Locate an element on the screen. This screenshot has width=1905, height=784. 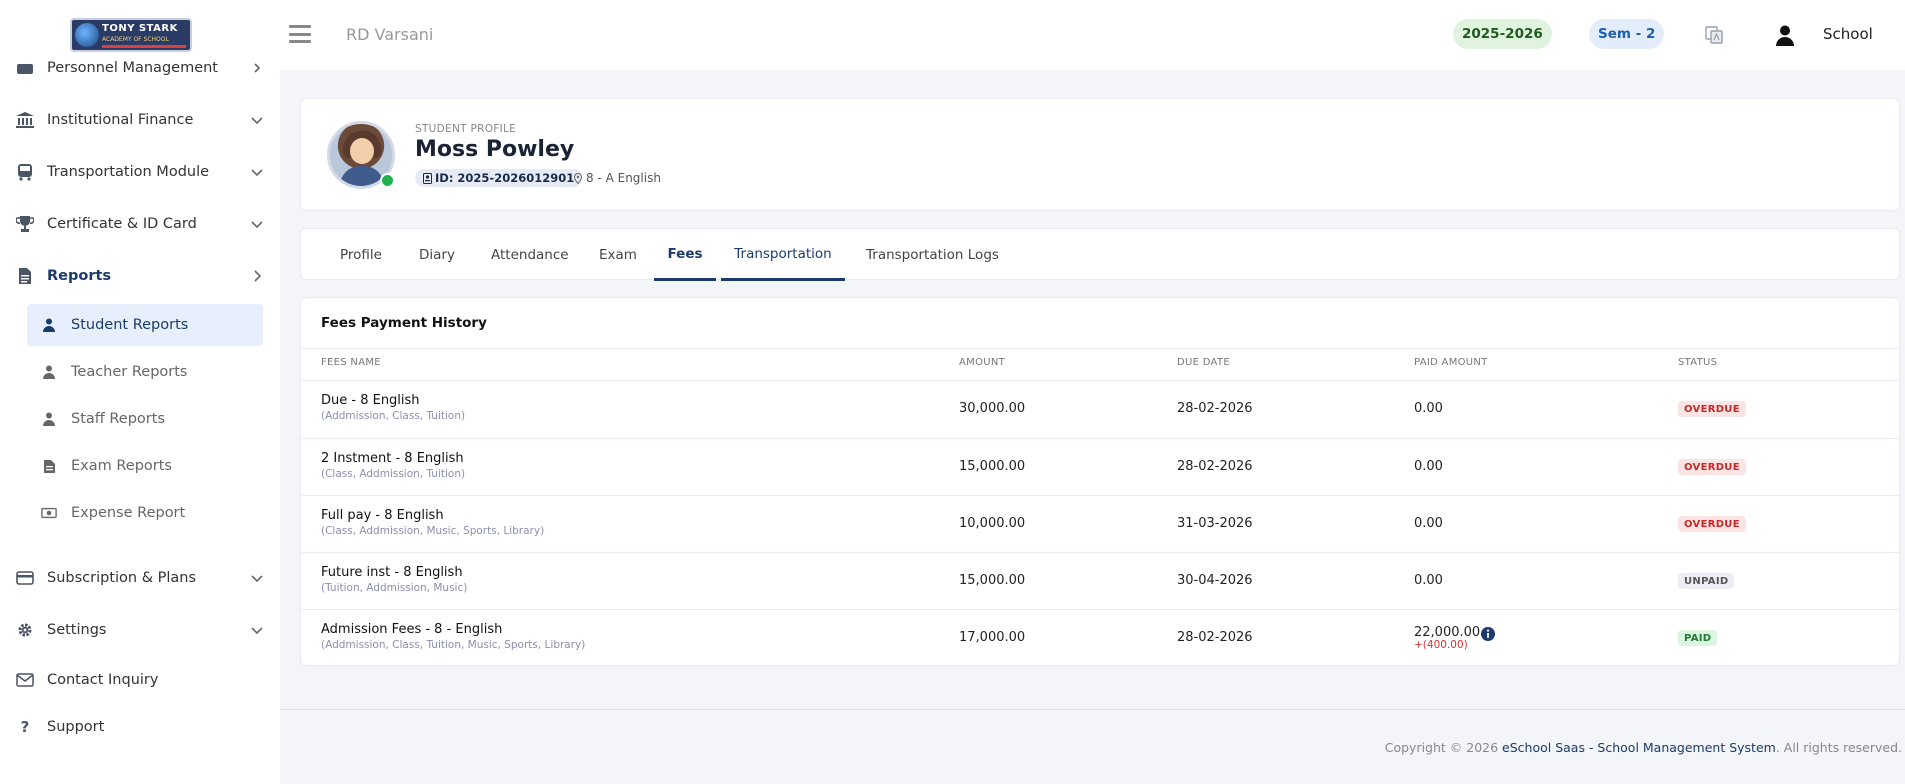
sidebar-item-label: Transportation Module is located at coordinates (128, 172).